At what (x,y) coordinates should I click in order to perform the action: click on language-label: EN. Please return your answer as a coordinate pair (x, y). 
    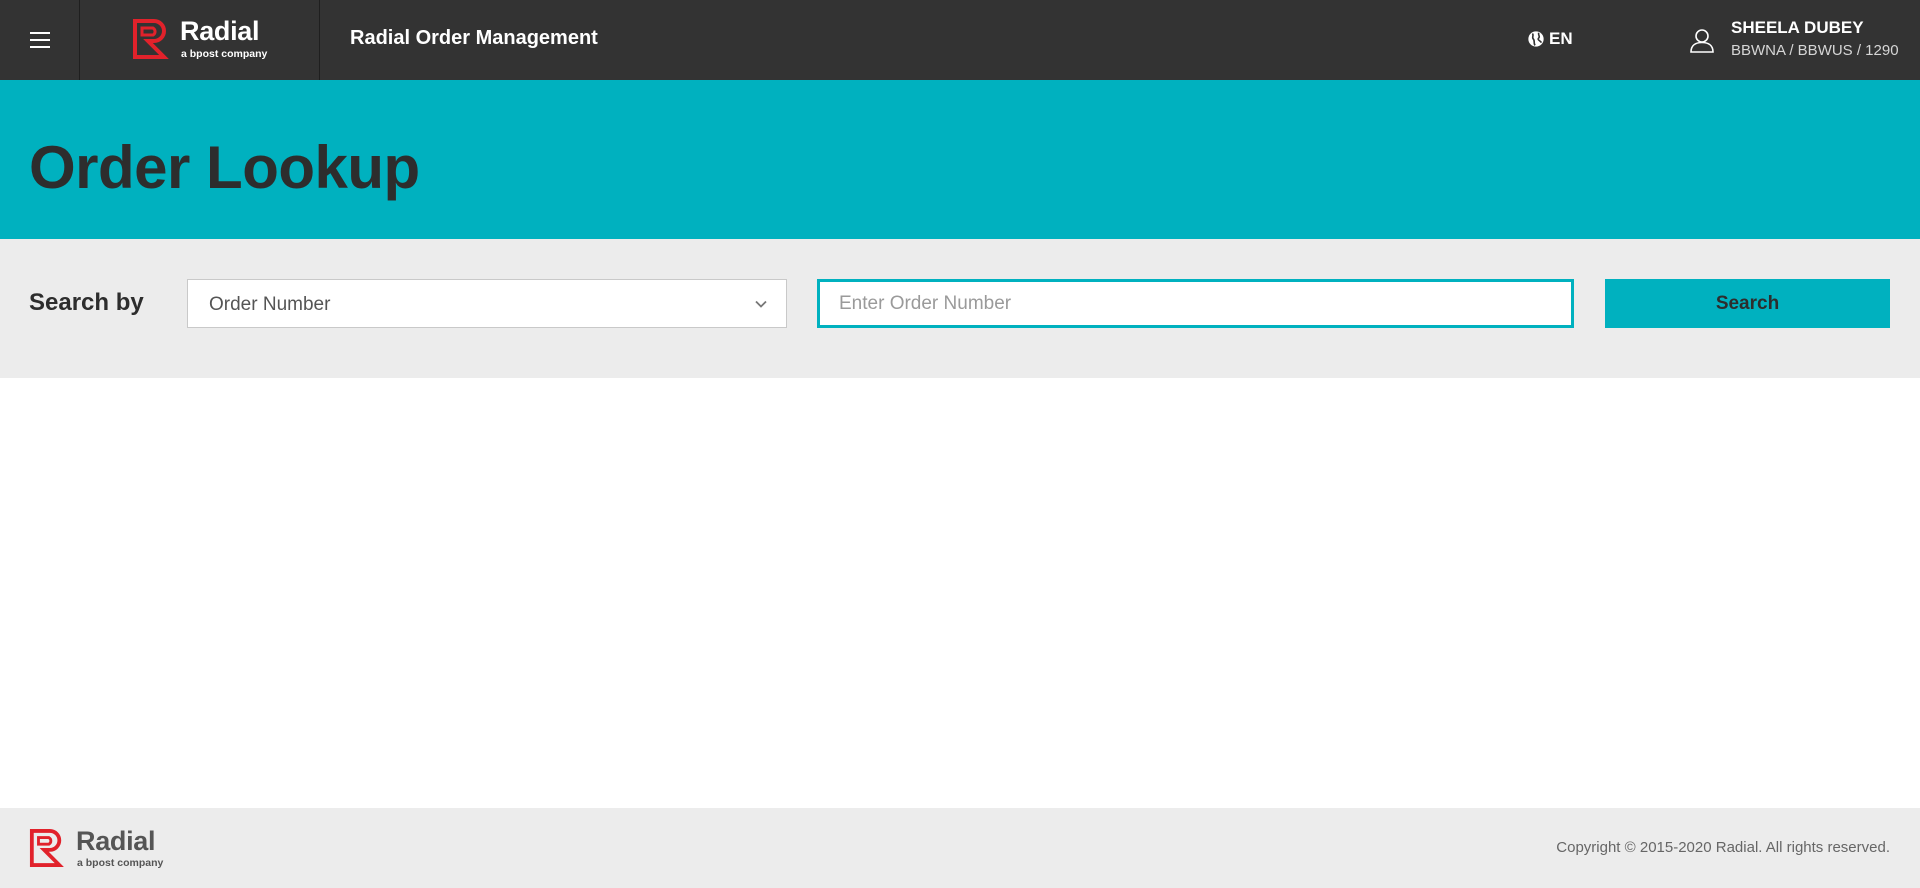
    Looking at the image, I should click on (1561, 38).